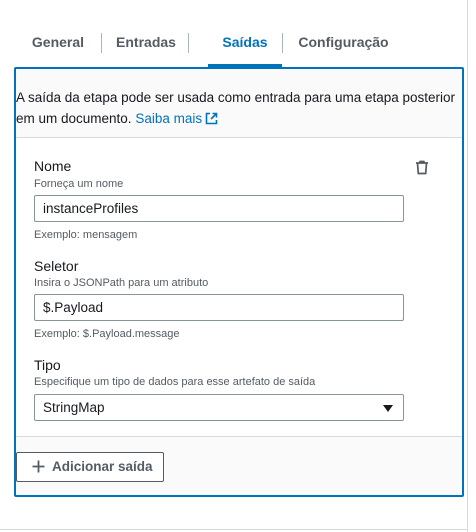 This screenshot has height=532, width=476. Describe the element at coordinates (79, 184) in the screenshot. I see `name-hint: Forneça um nome` at that location.